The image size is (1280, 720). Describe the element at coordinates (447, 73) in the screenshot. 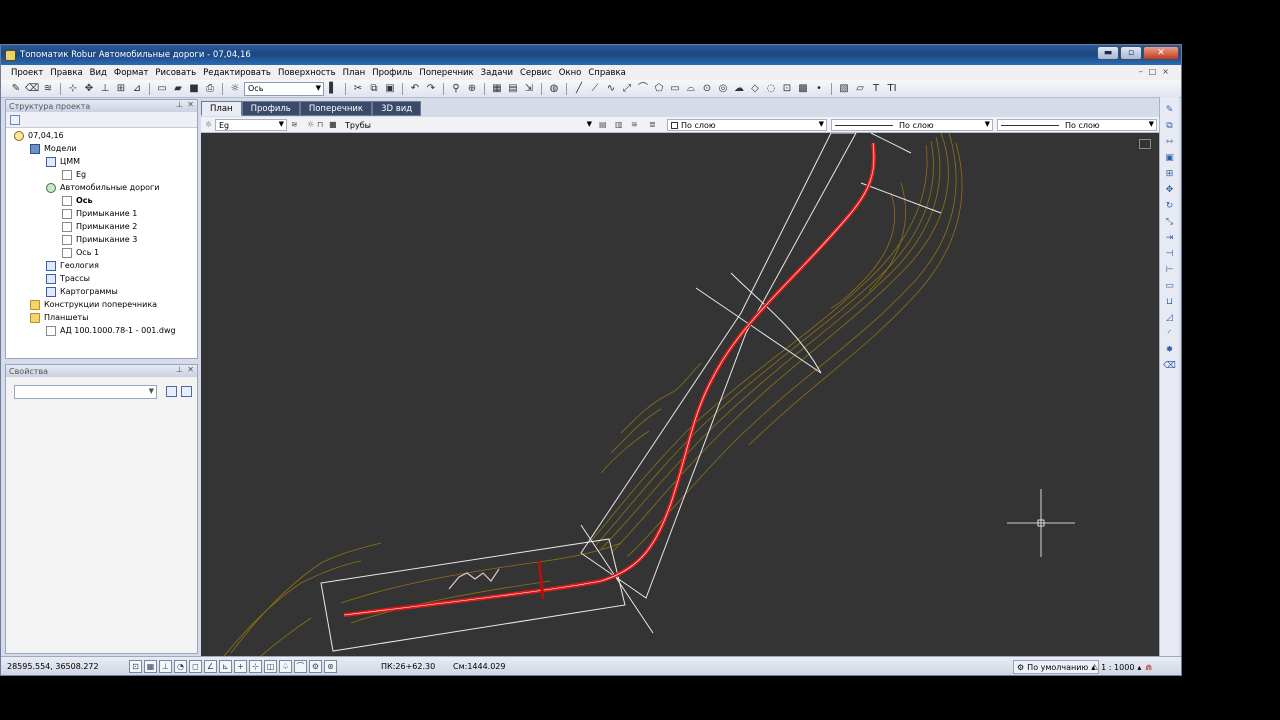

I see `menu-cross-section: Поперечник` at that location.